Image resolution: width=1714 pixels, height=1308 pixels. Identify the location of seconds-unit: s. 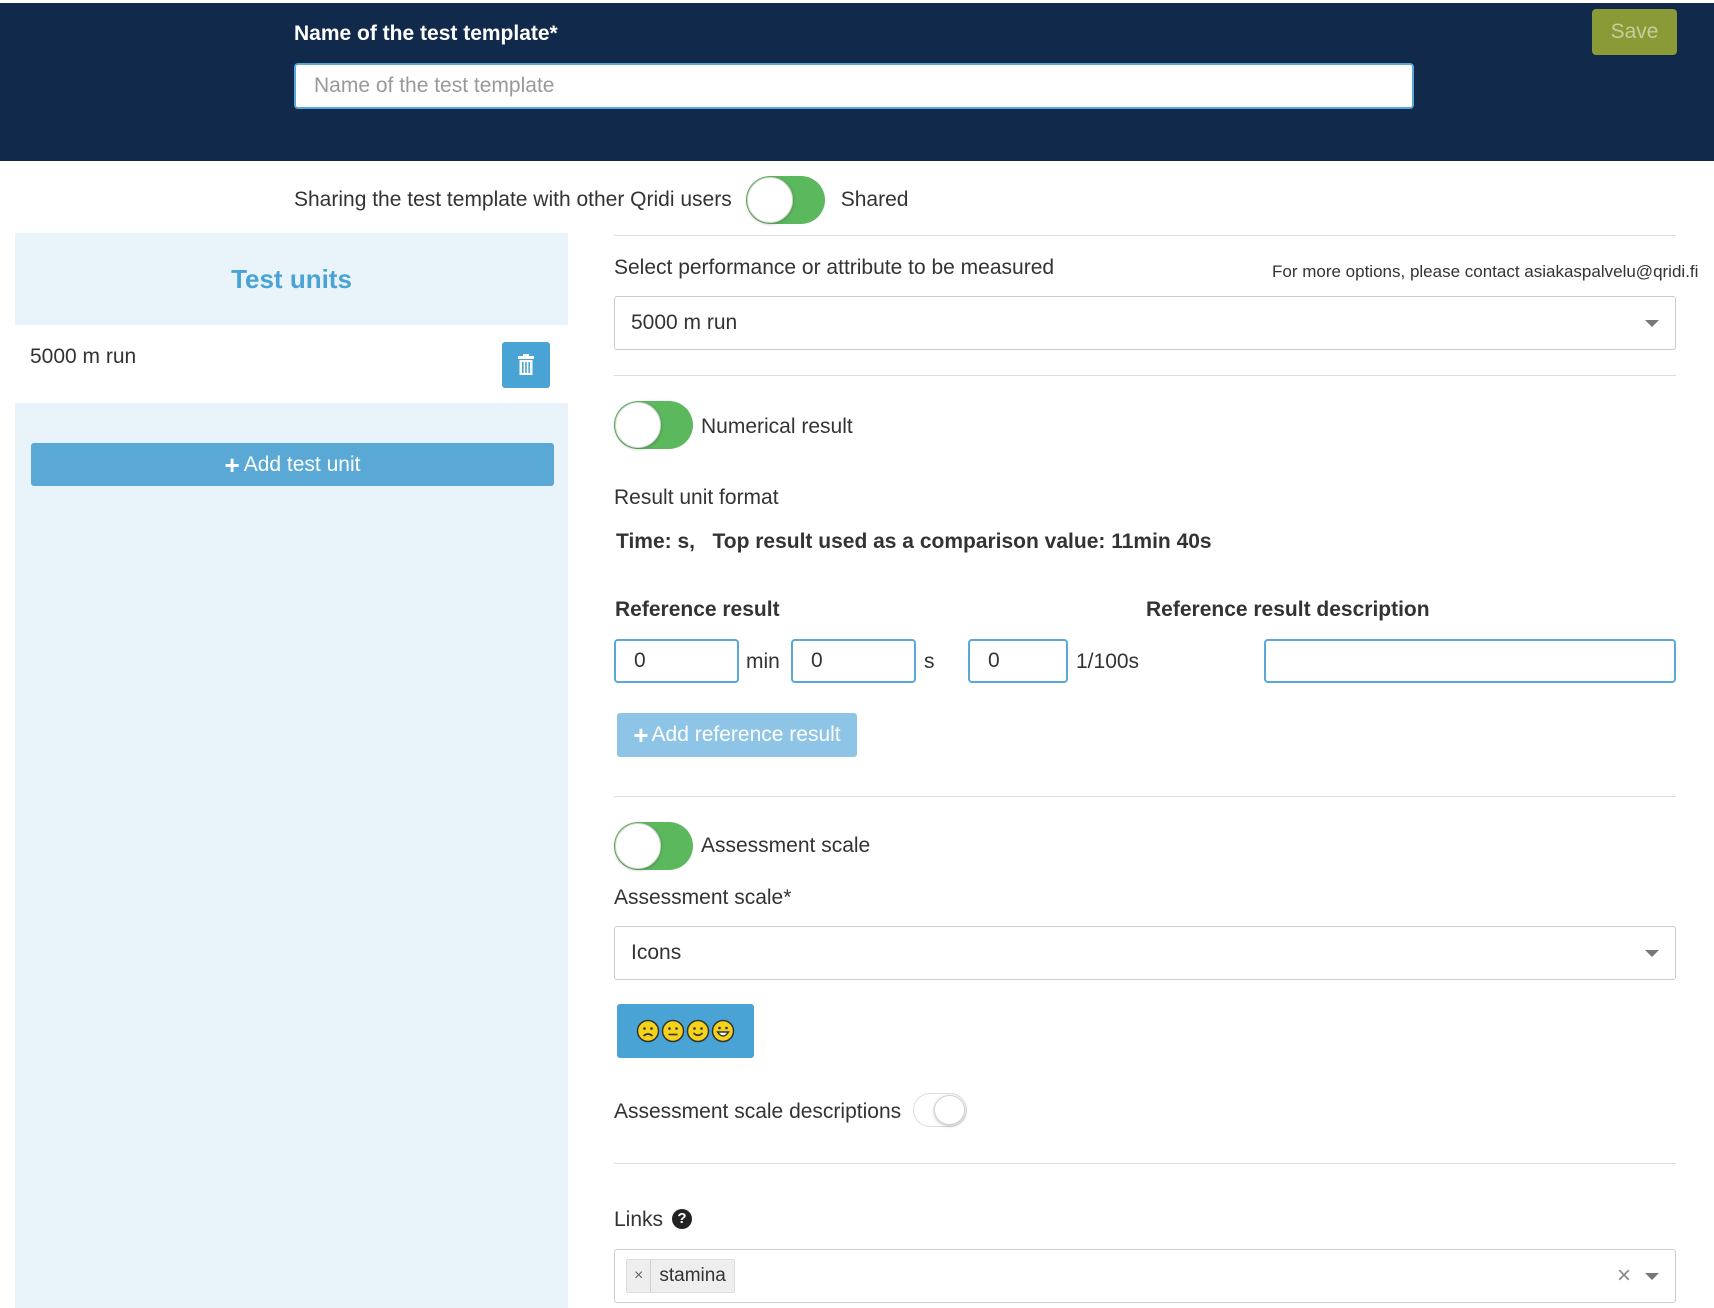
(929, 661).